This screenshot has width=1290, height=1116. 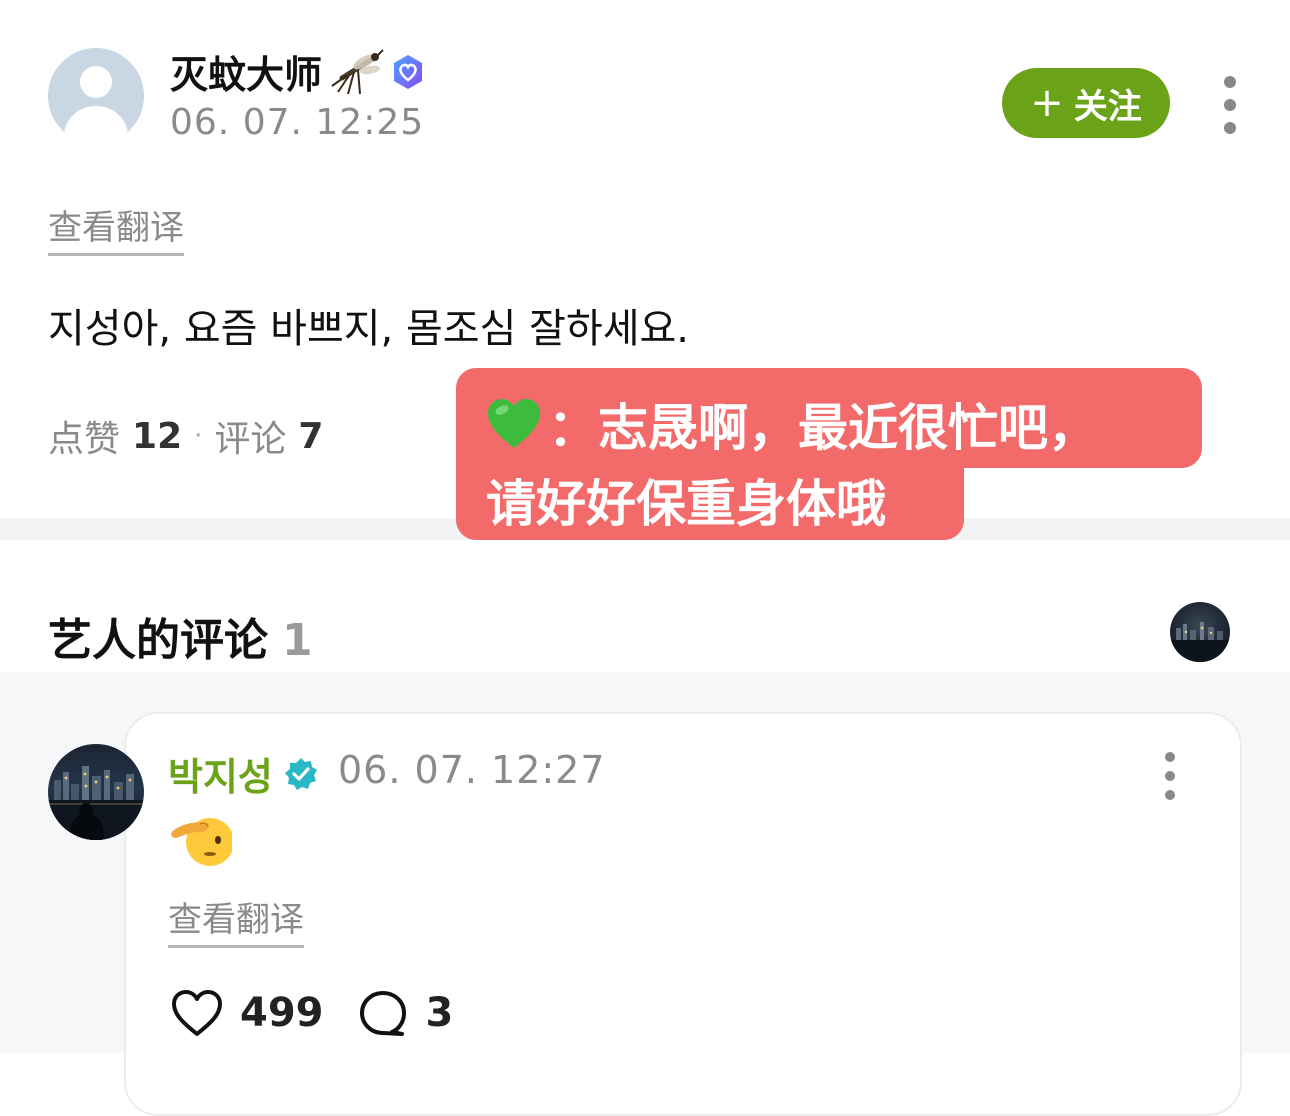 I want to click on plus-icon: +, so click(x=1047, y=103).